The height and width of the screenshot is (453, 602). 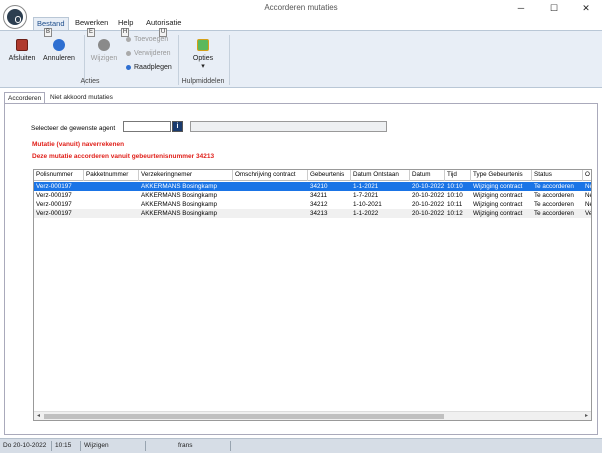 What do you see at coordinates (319, 204) in the screenshot?
I see `cell-gebeurtenis: 34212` at bounding box center [319, 204].